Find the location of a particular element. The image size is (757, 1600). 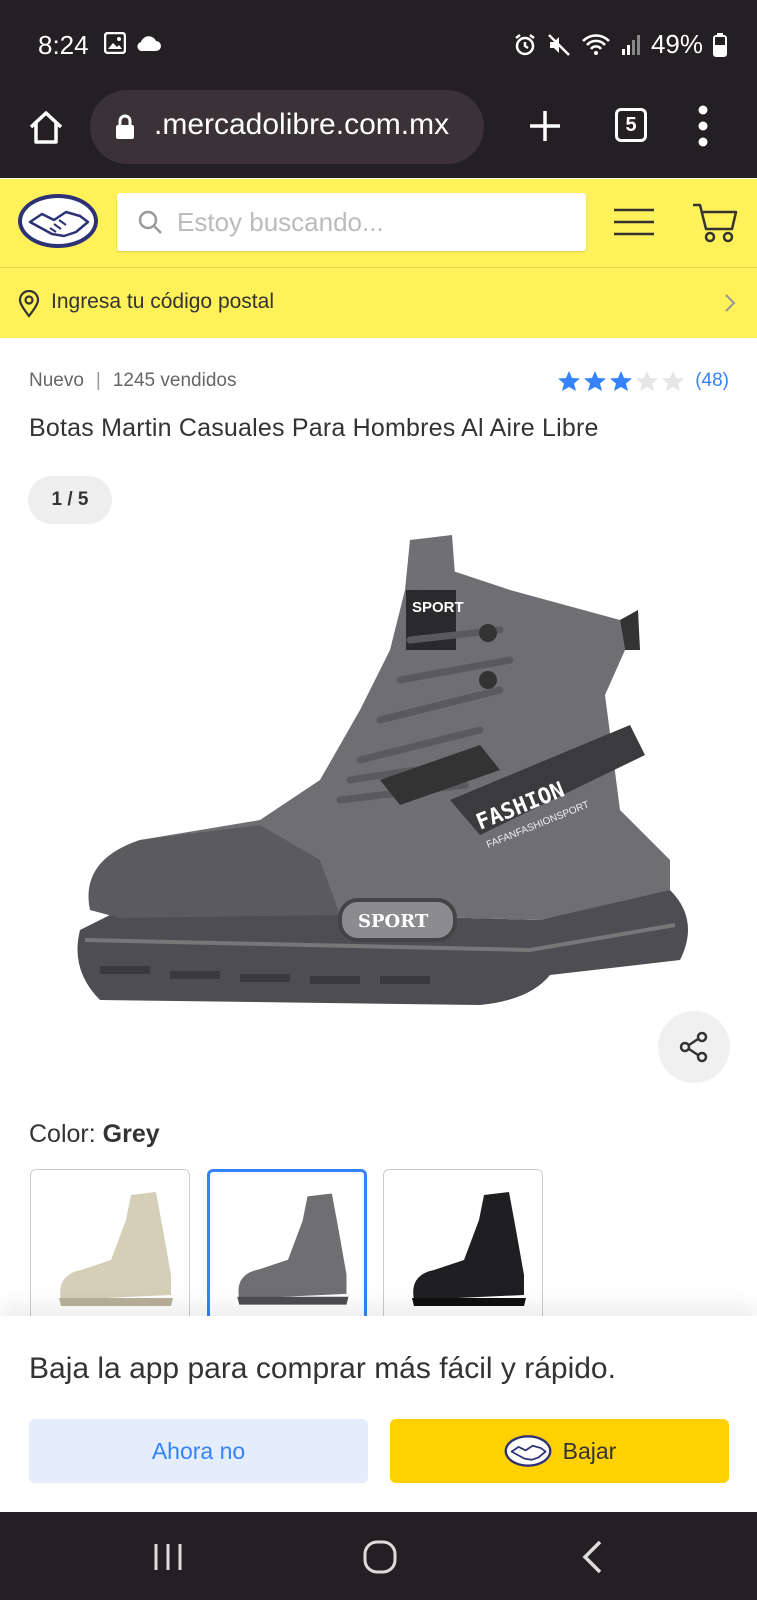

battery-percent: 49% is located at coordinates (676, 44).